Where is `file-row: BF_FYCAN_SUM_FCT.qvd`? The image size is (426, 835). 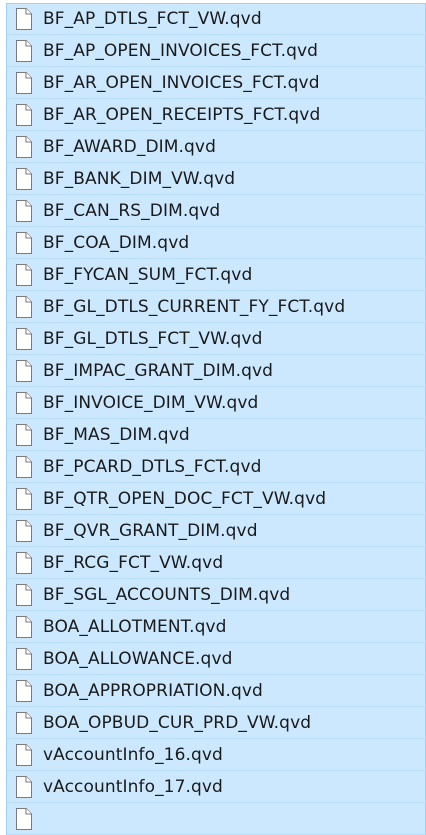 file-row: BF_FYCAN_SUM_FCT.qvd is located at coordinates (216, 275).